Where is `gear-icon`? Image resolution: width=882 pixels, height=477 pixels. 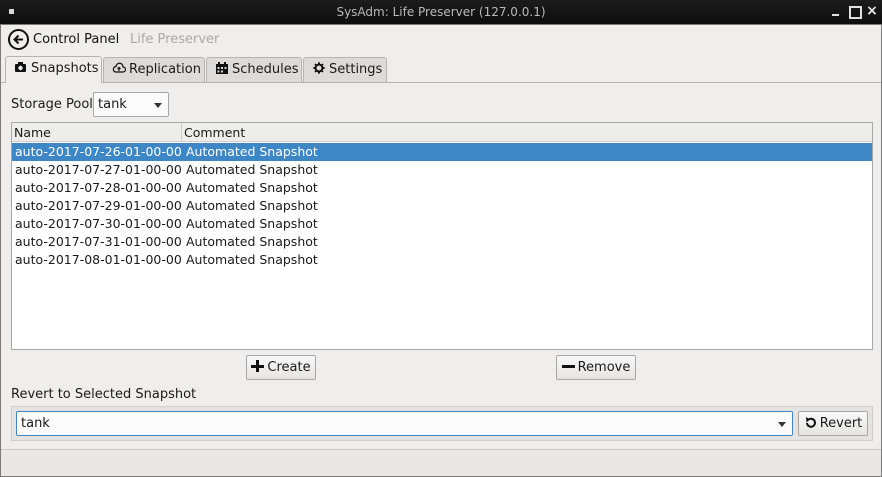
gear-icon is located at coordinates (319, 68).